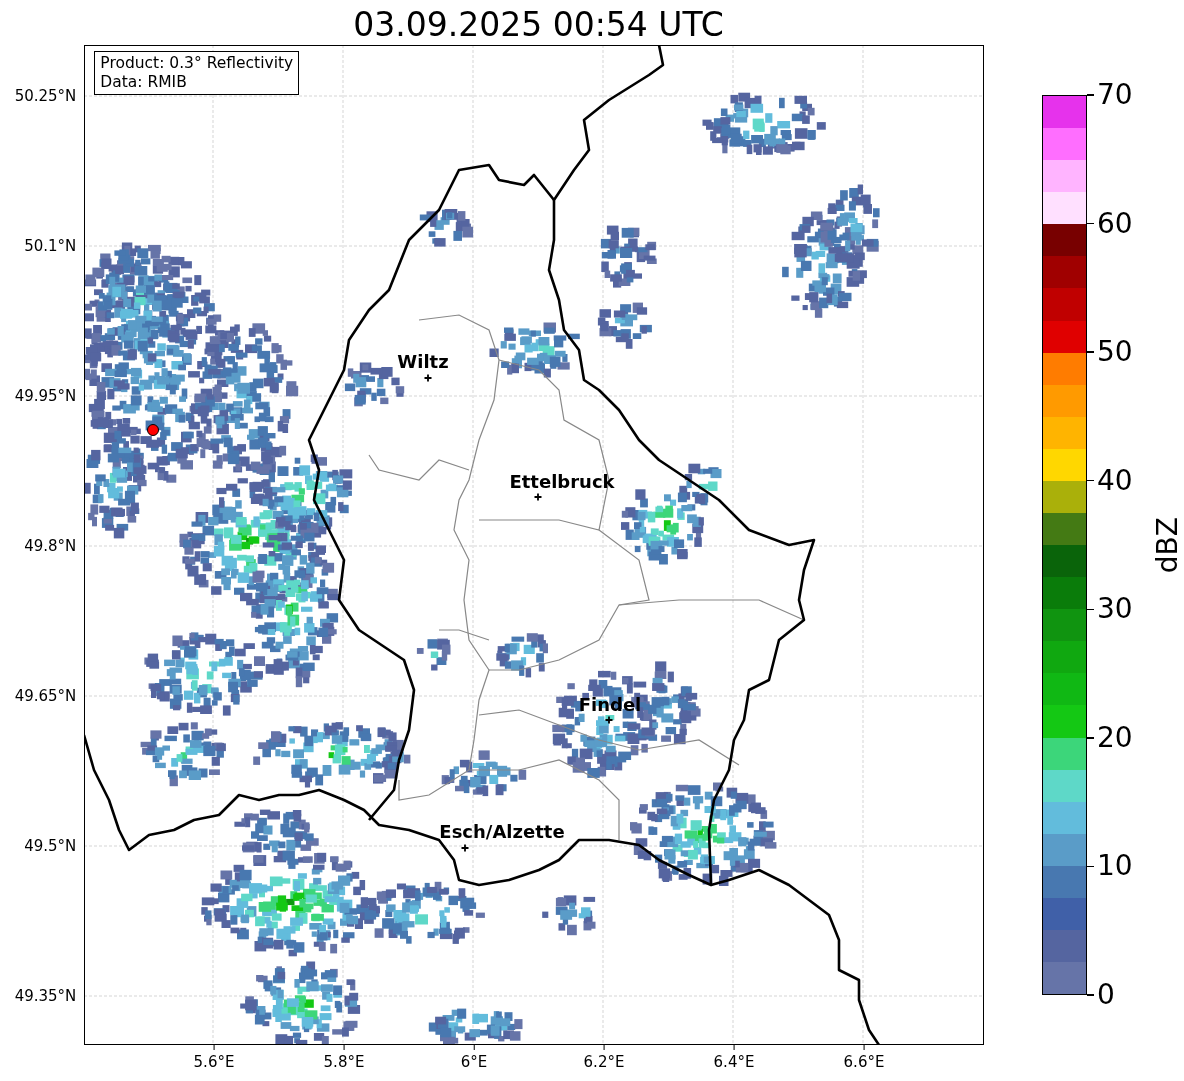 This screenshot has width=1184, height=1081. I want to click on axis-tick-label: 49.35°N, so click(45, 996).